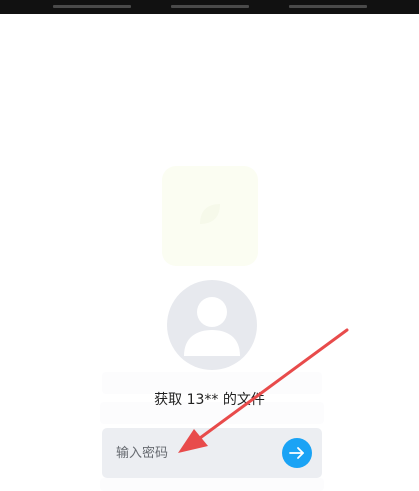 The width and height of the screenshot is (419, 491). What do you see at coordinates (209, 400) in the screenshot?
I see `file-owner-caption: 获取 13** 的文件` at bounding box center [209, 400].